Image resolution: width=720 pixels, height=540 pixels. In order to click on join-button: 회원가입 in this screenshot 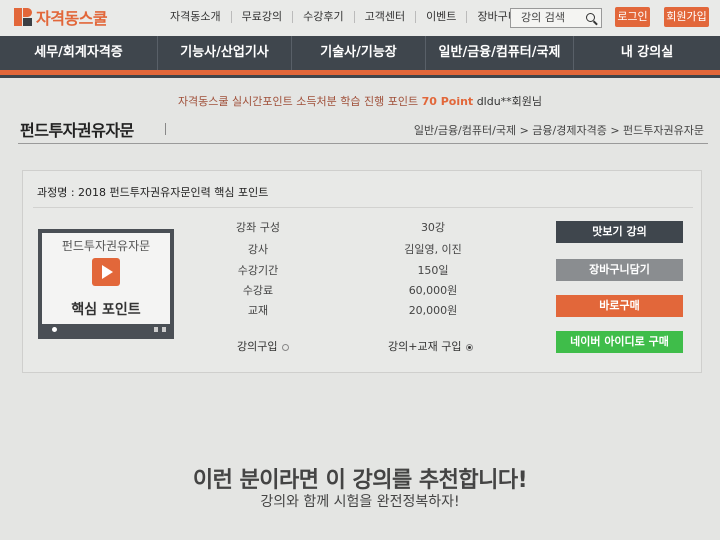, I will do `click(686, 17)`.